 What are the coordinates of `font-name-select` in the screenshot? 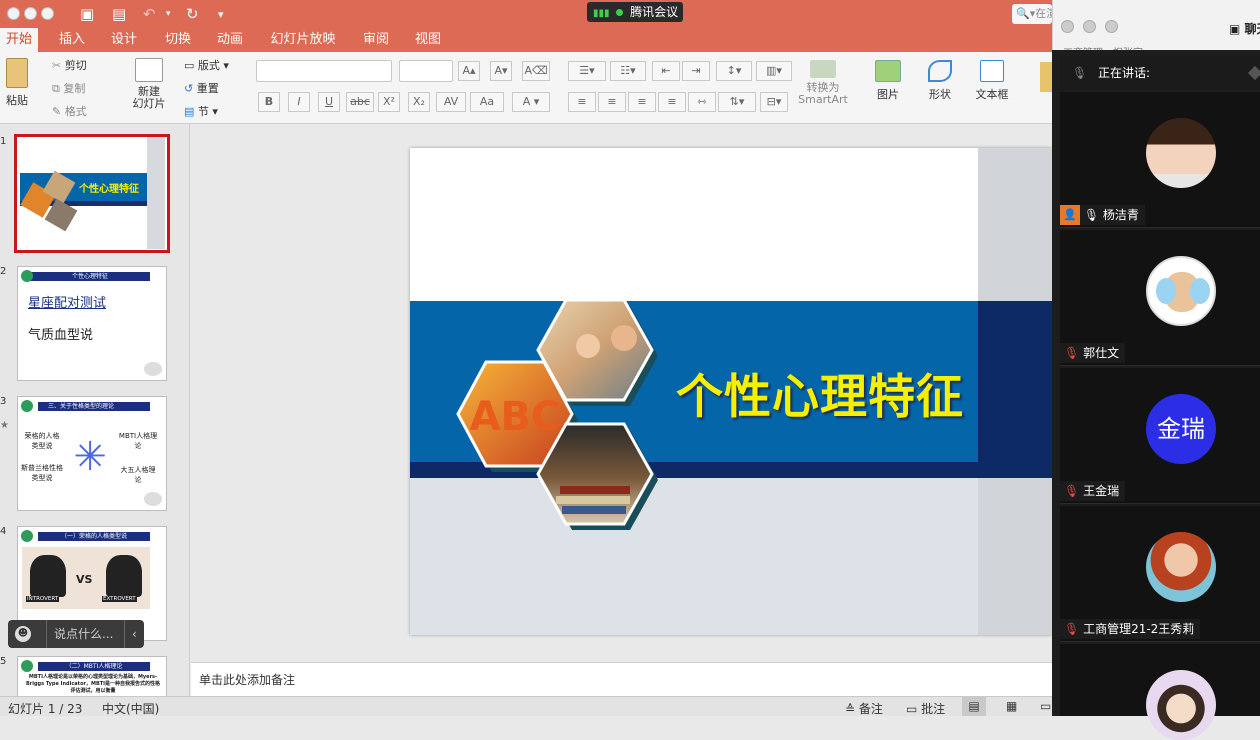 It's located at (324, 71).